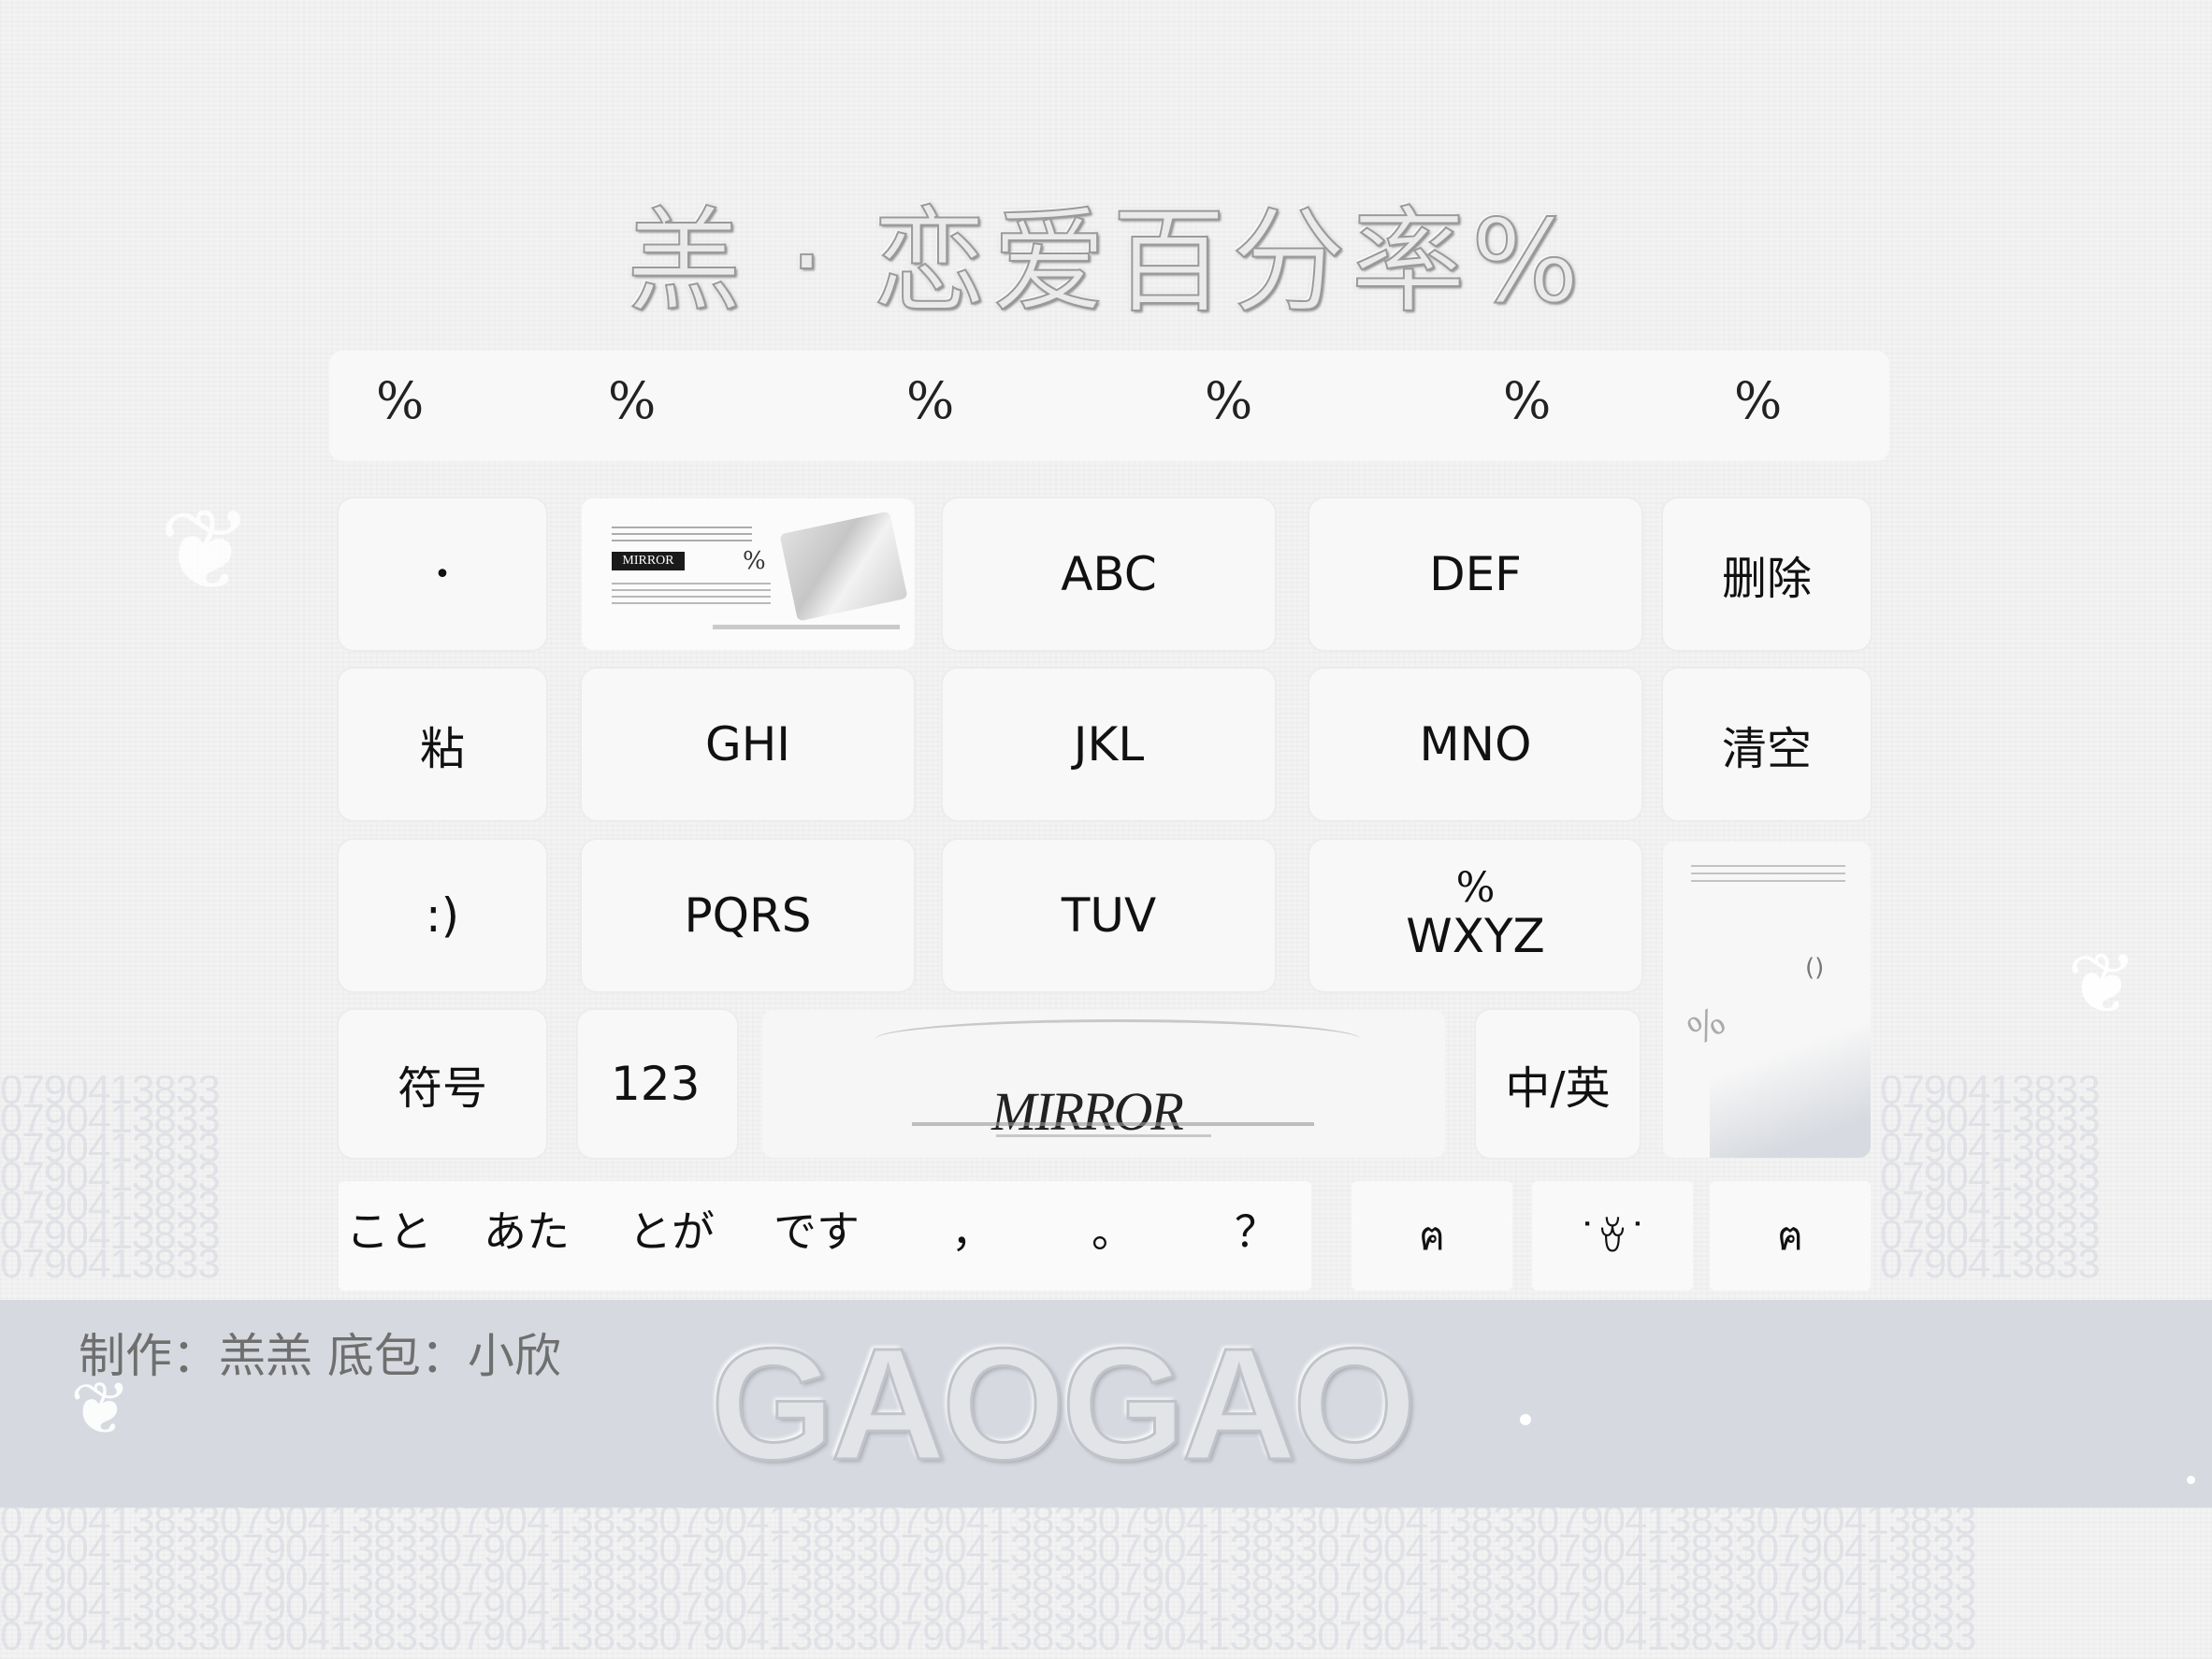  What do you see at coordinates (648, 561) in the screenshot?
I see `ad-brand-label: MIRROR` at bounding box center [648, 561].